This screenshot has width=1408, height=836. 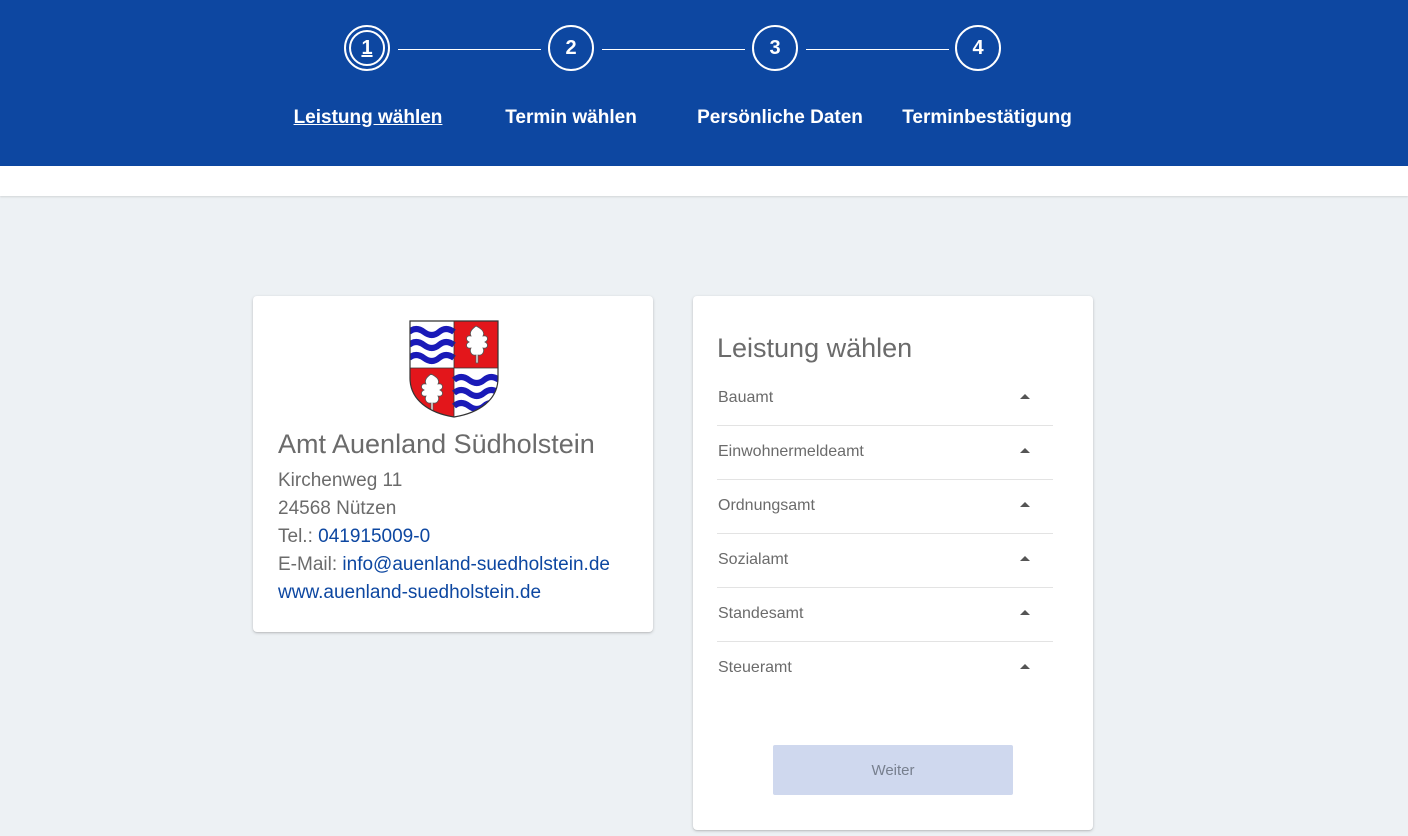 I want to click on step-1-circle: 1, so click(x=367, y=48).